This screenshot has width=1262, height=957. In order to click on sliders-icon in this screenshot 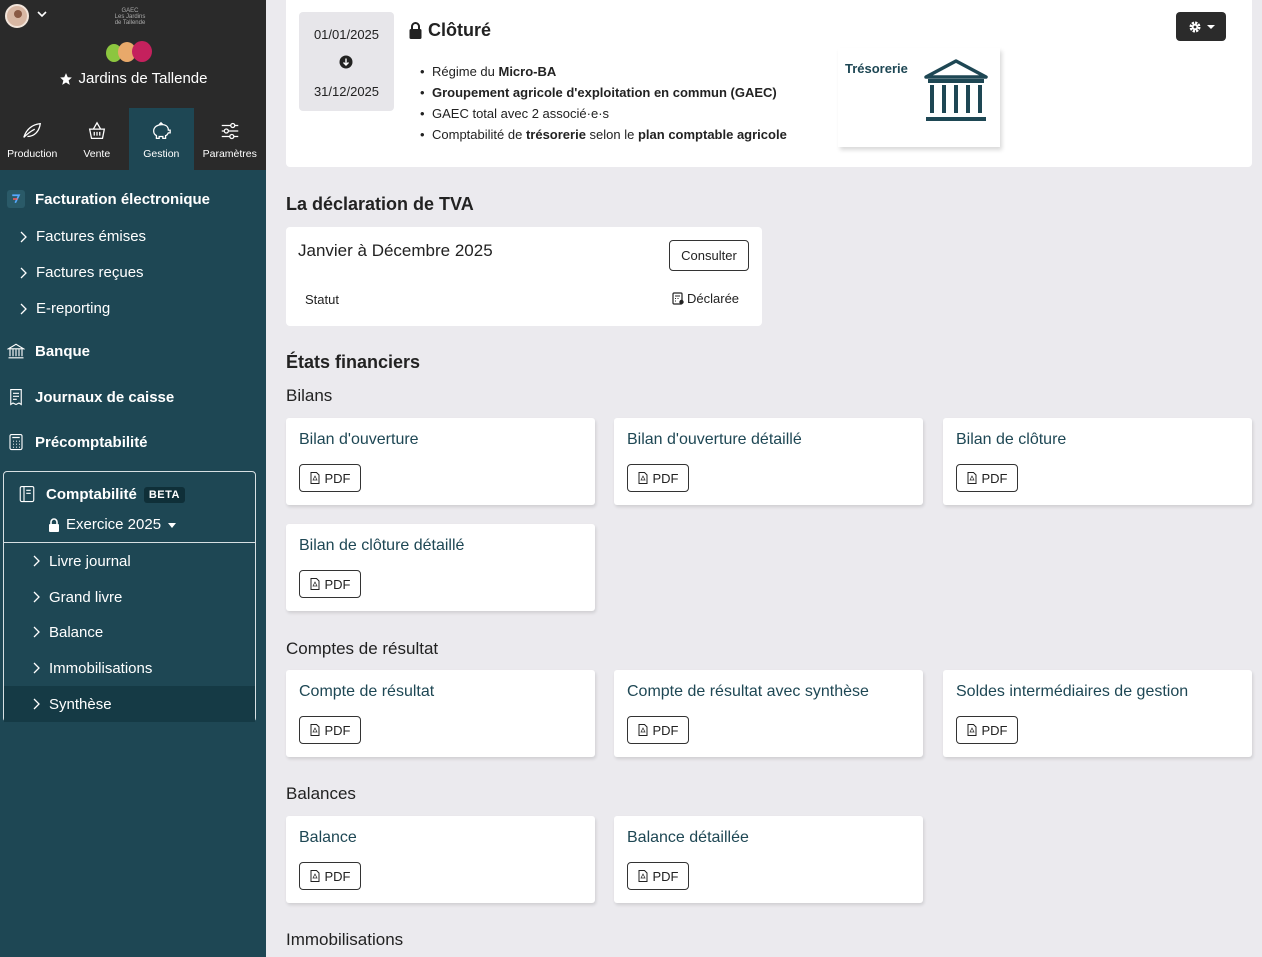, I will do `click(230, 131)`.